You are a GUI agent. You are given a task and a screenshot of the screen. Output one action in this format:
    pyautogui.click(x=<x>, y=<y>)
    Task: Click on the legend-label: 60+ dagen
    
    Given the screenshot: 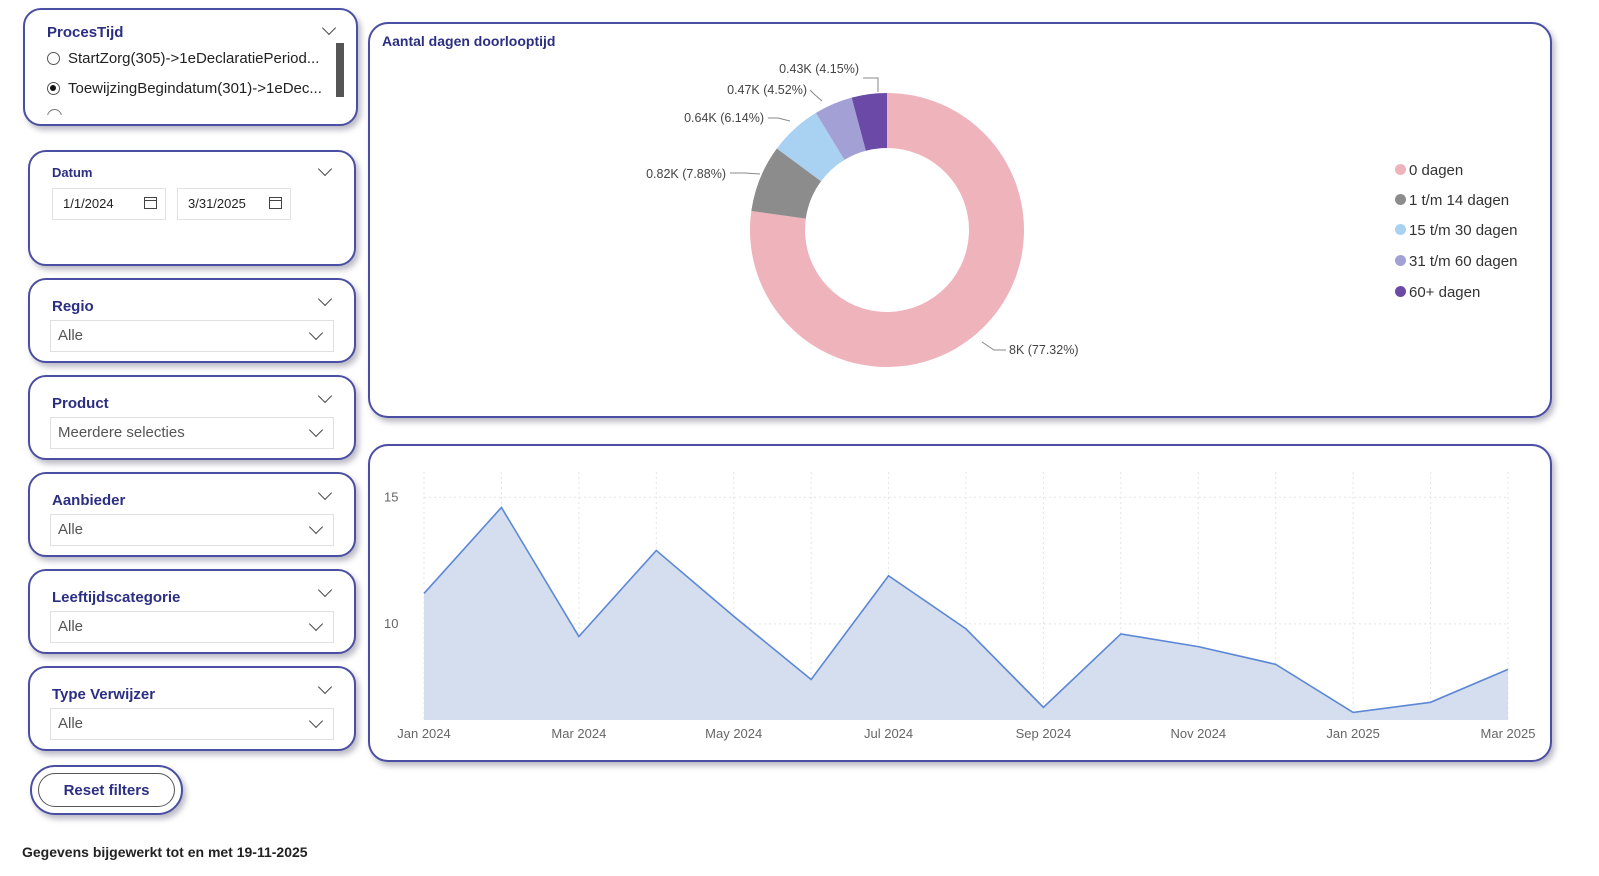 What is the action you would take?
    pyautogui.click(x=1445, y=292)
    